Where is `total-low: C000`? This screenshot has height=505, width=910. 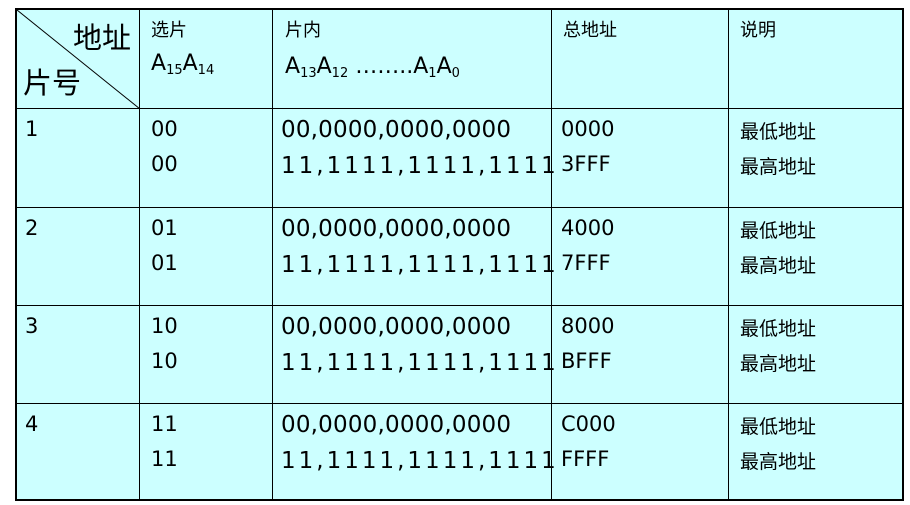 total-low: C000 is located at coordinates (588, 424).